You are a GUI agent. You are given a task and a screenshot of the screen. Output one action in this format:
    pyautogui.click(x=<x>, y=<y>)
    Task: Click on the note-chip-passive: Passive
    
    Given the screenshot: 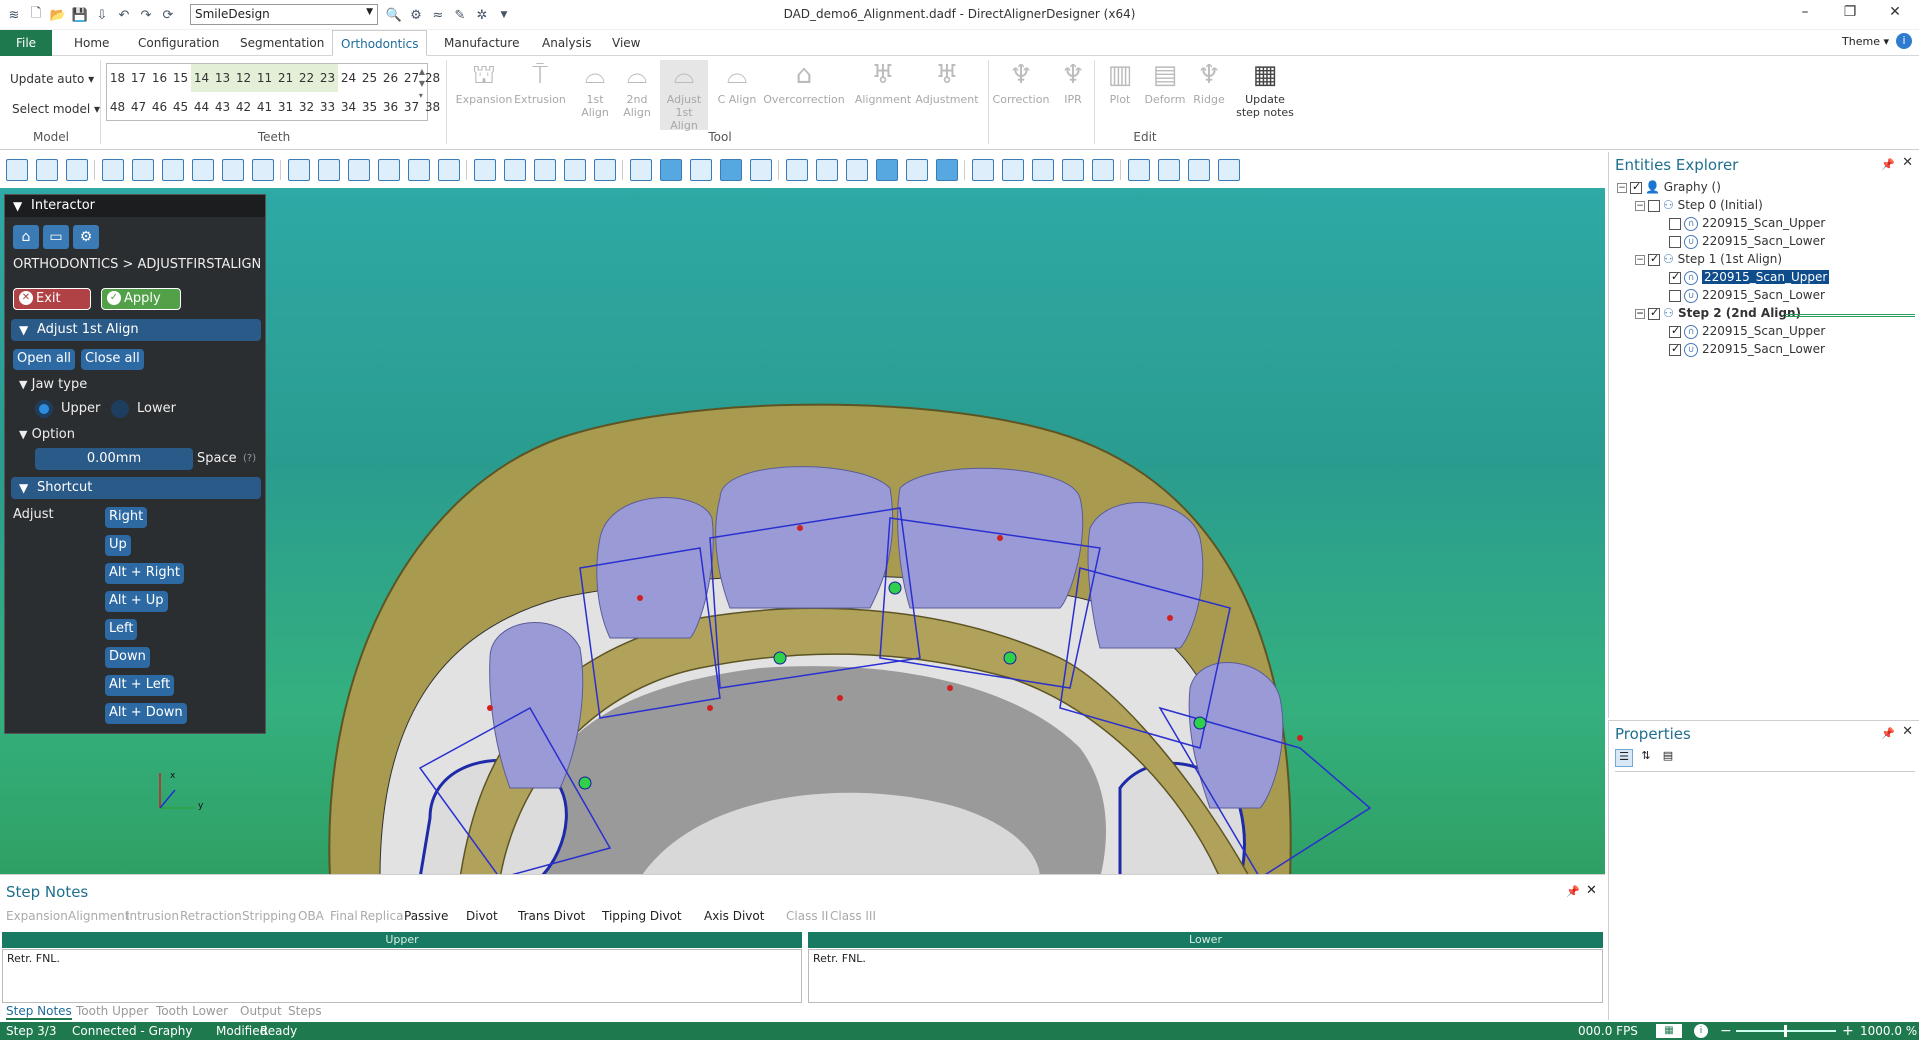 What is the action you would take?
    pyautogui.click(x=426, y=916)
    